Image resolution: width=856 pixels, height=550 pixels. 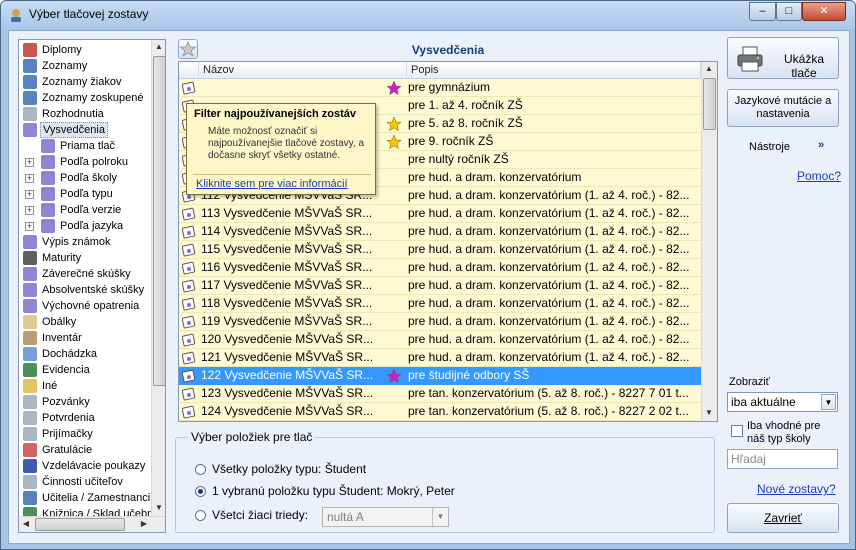 I want to click on tree-item: Iné, so click(x=85, y=386).